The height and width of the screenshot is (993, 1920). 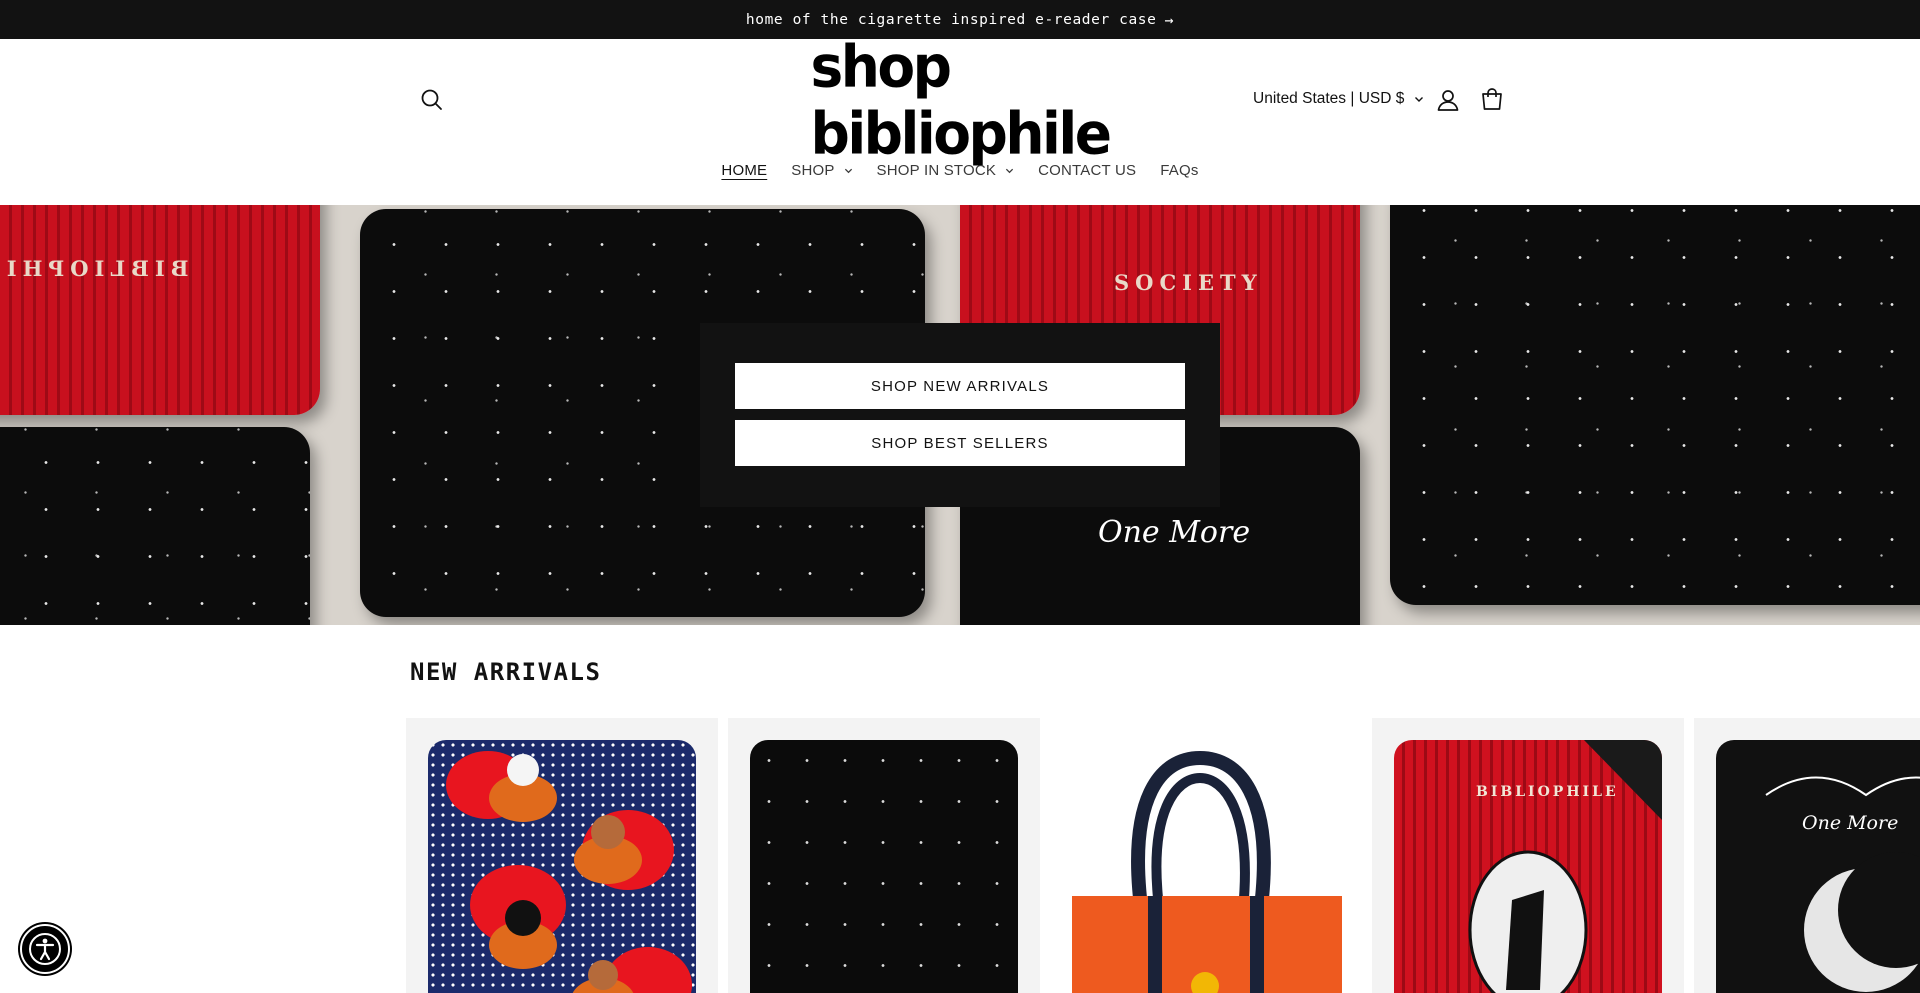 I want to click on accessibility-widget-button, so click(x=45, y=949).